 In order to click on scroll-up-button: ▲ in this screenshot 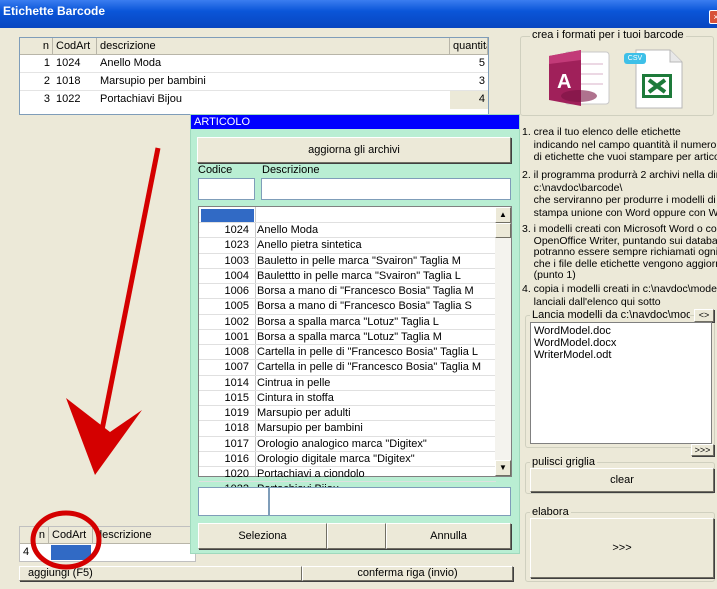, I will do `click(503, 215)`.